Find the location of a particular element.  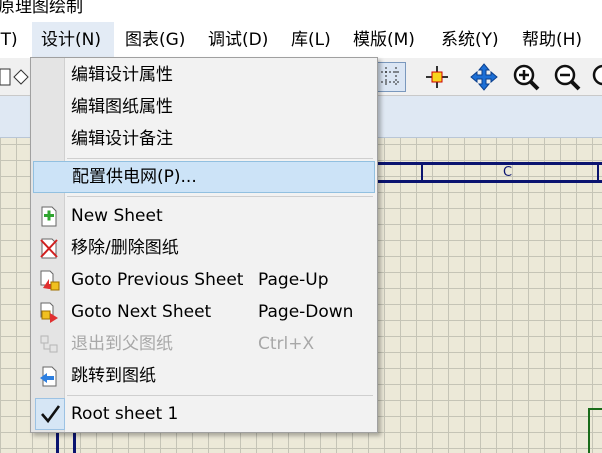

menu-system: 系统(Y) is located at coordinates (470, 40).